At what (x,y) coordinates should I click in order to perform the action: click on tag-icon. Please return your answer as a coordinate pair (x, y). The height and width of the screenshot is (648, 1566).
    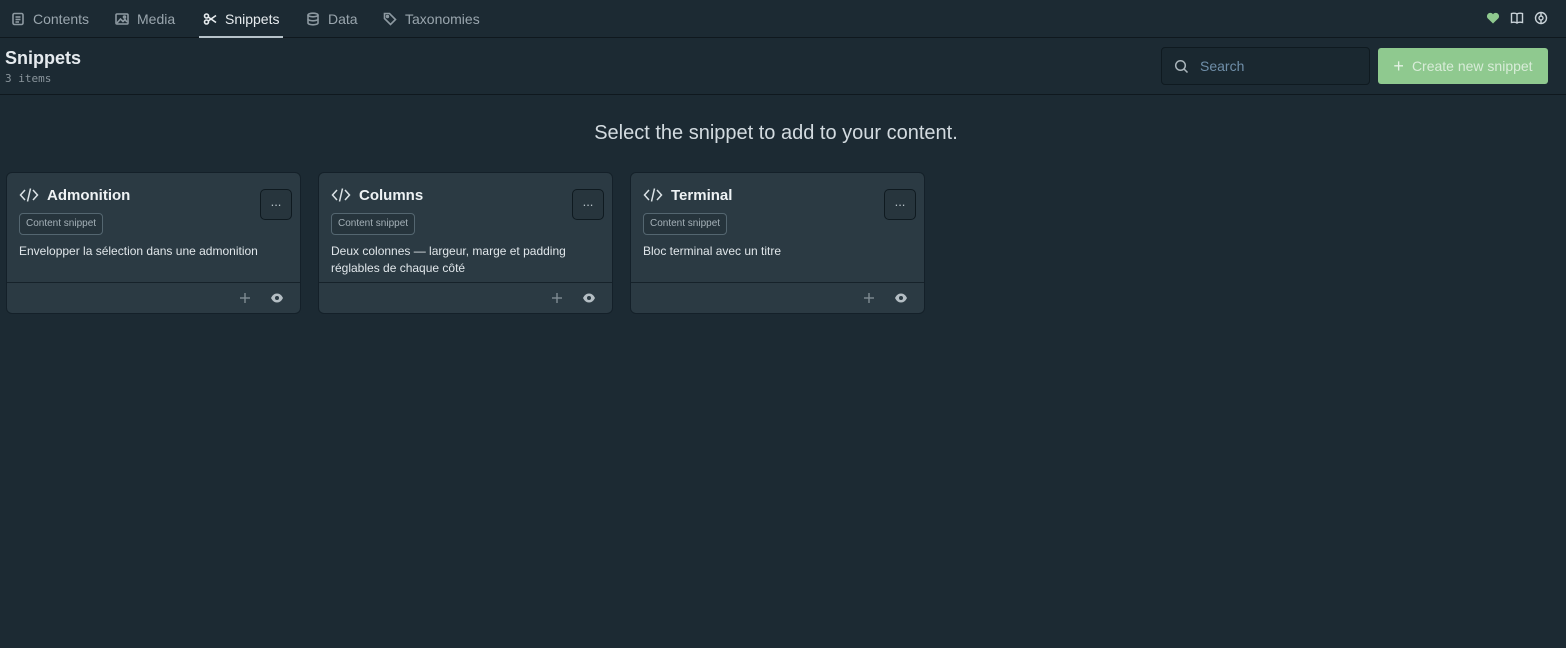
    Looking at the image, I should click on (390, 19).